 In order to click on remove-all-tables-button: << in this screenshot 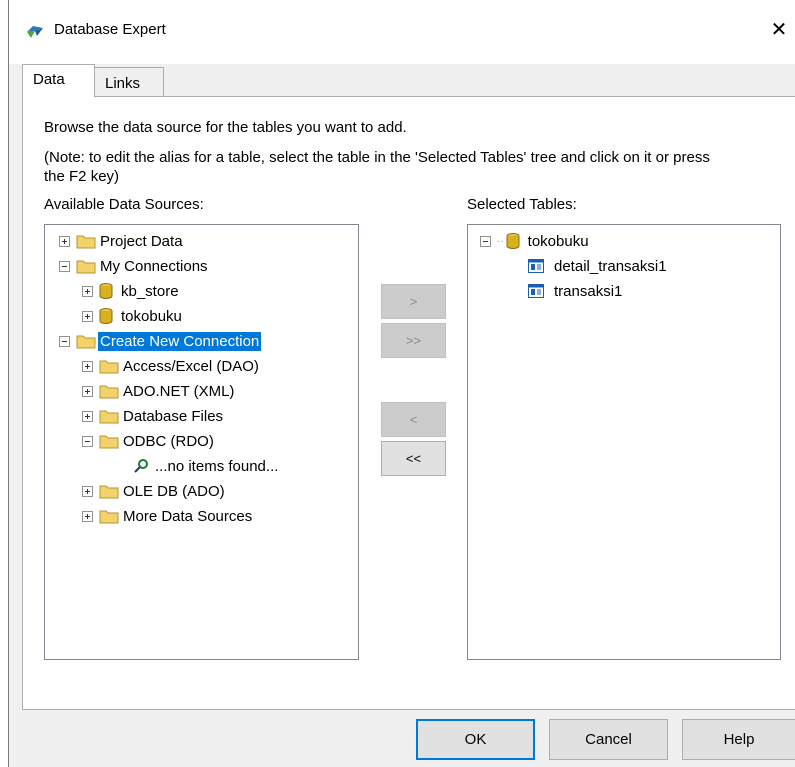, I will do `click(413, 458)`.